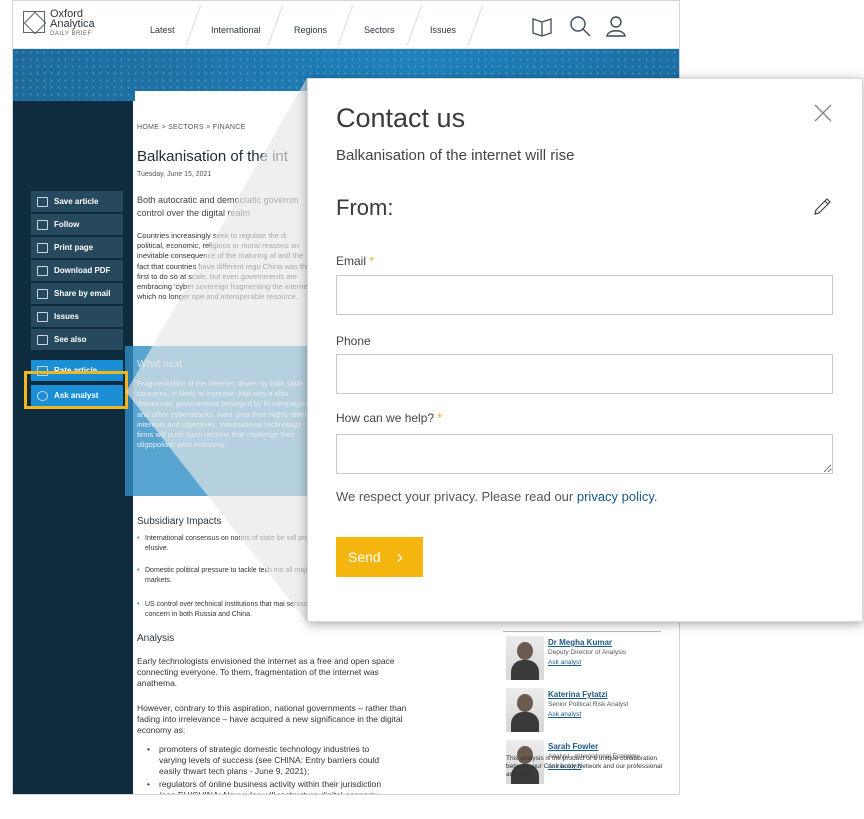 Image resolution: width=864 pixels, height=819 pixels. Describe the element at coordinates (156, 638) in the screenshot. I see `analysis-title: Analysis` at that location.